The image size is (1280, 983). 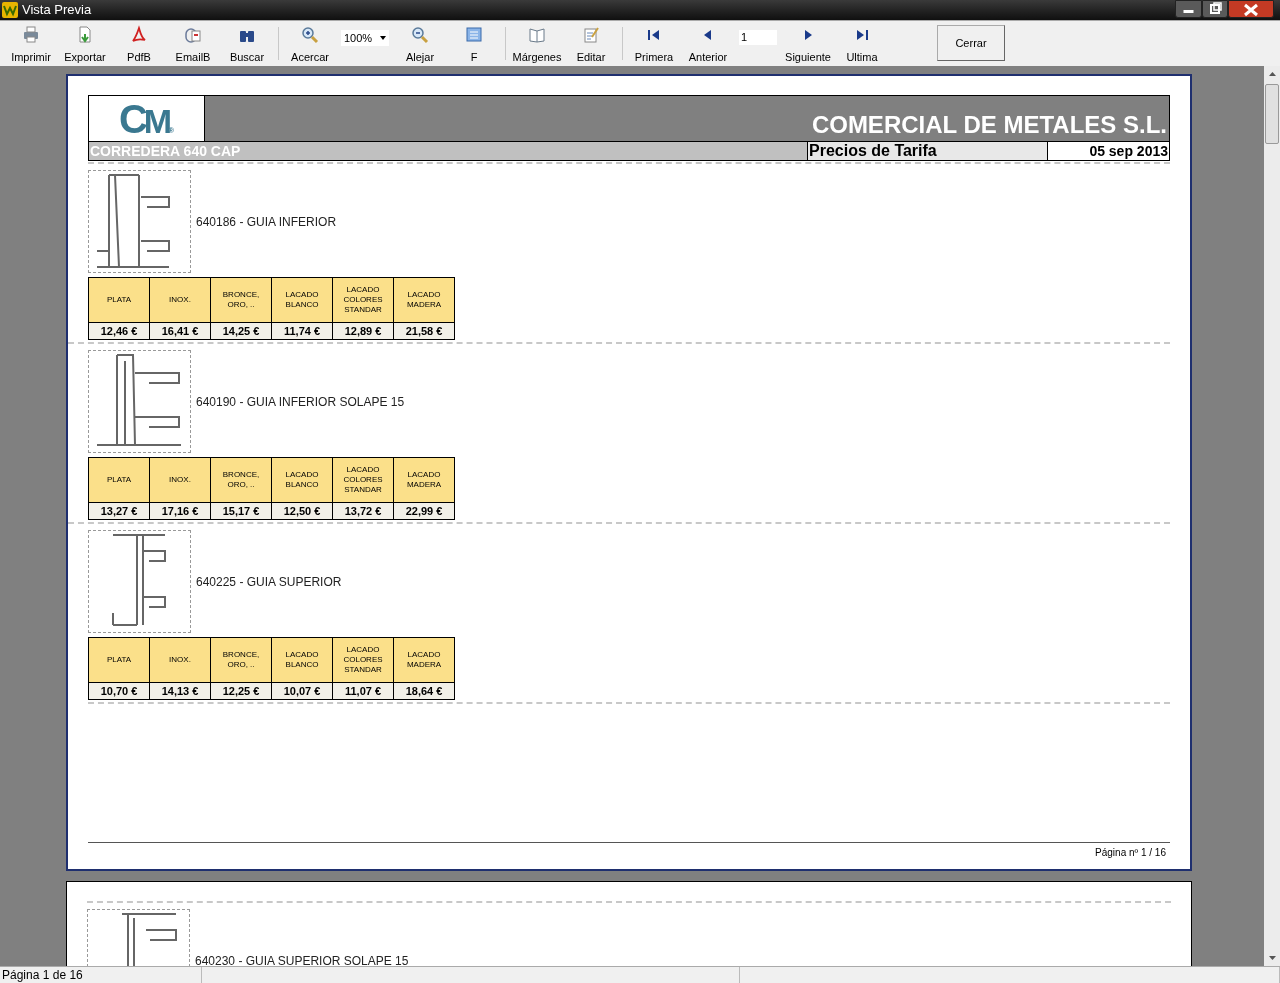 What do you see at coordinates (1108, 151) in the screenshot?
I see `report-date: 05 sep 2013` at bounding box center [1108, 151].